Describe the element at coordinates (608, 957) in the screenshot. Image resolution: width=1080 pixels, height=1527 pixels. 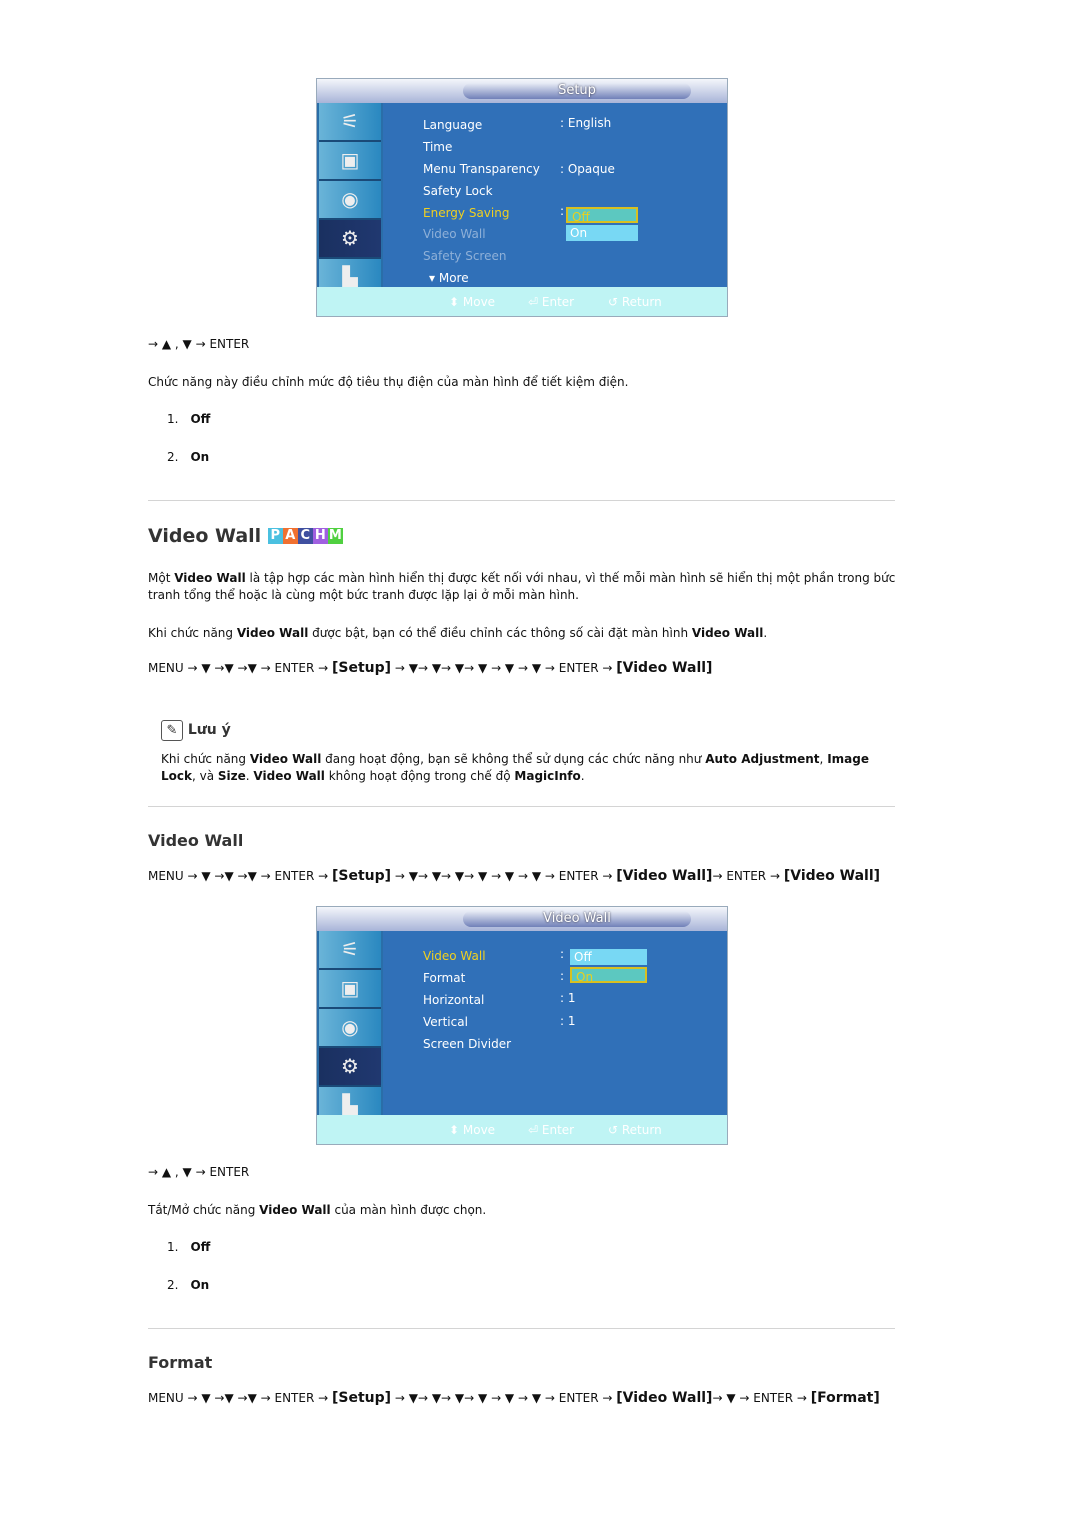
I see `osd-option-off: Off` at that location.